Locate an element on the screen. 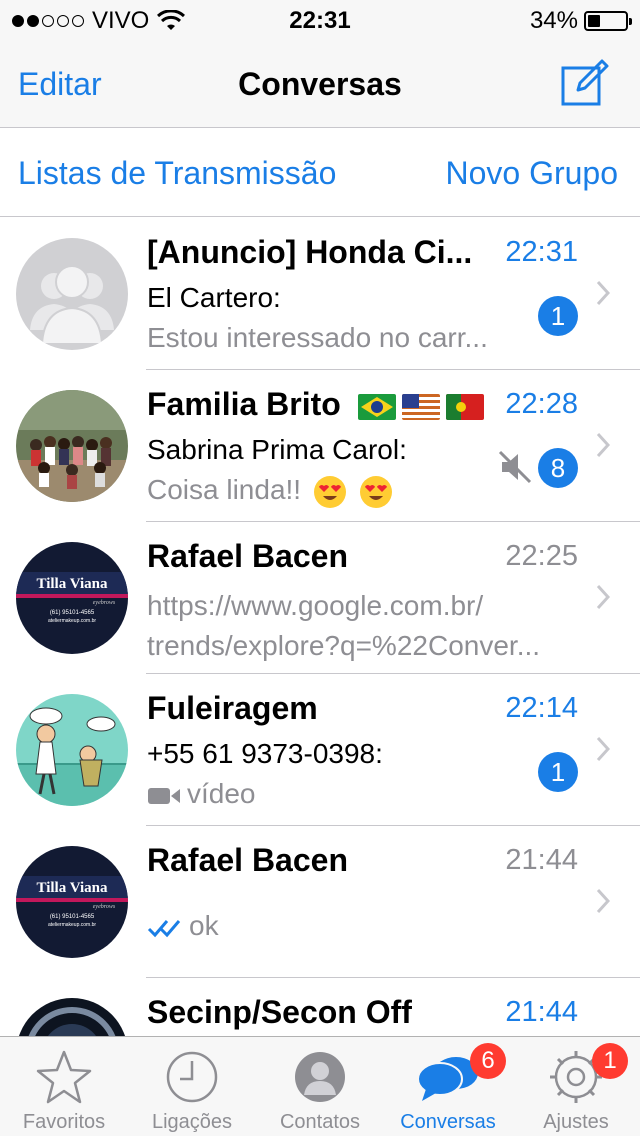 Image resolution: width=640 pixels, height=1136 pixels. flags is located at coordinates (420, 406).